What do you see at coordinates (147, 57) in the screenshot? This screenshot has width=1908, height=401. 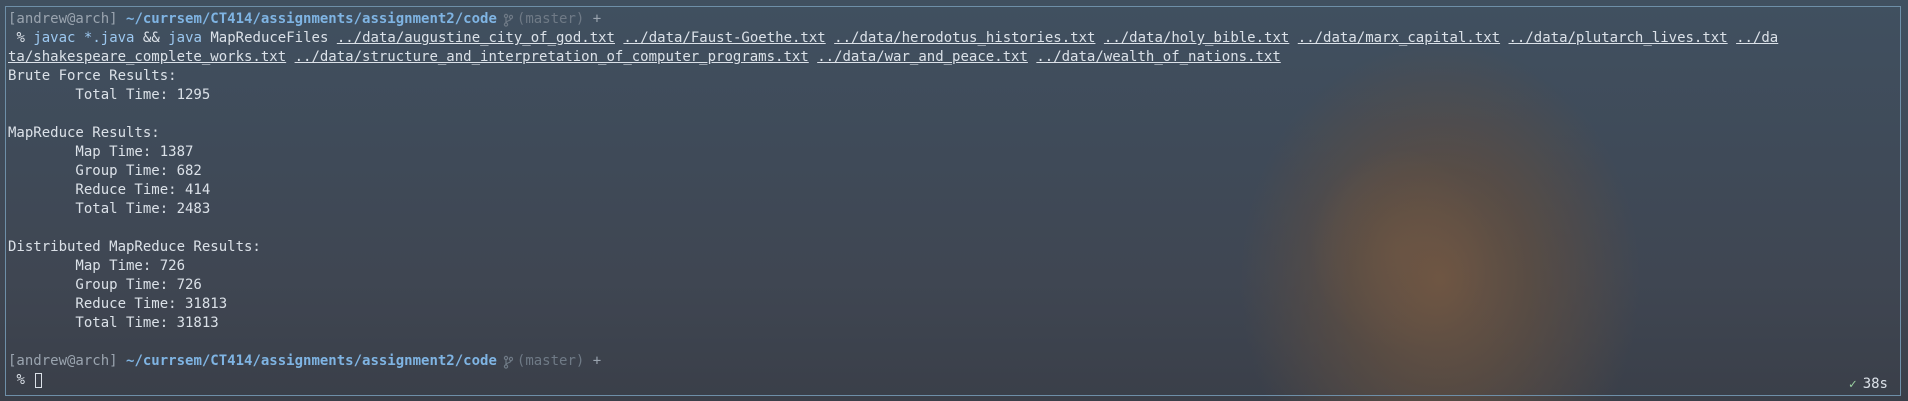 I see `file-link: ta/shakespeare_complete_works.txt` at bounding box center [147, 57].